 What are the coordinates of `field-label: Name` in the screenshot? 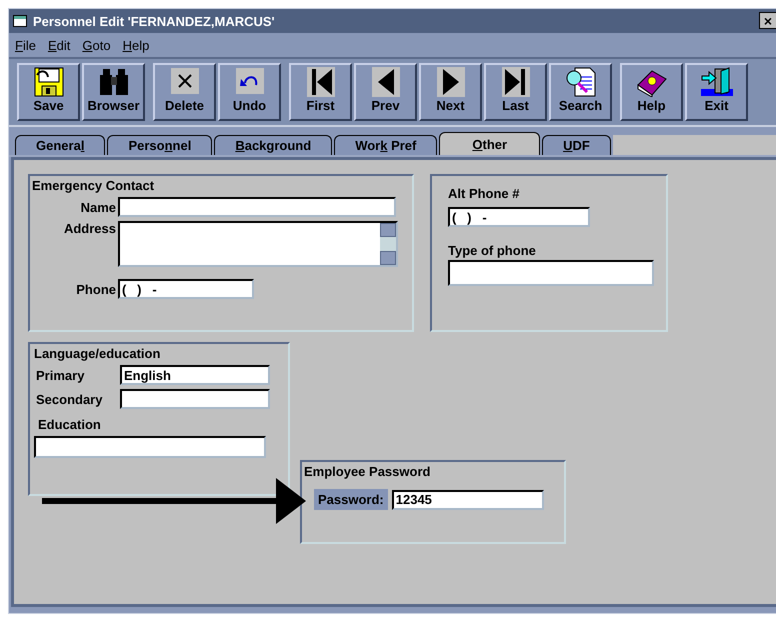 It's located at (98, 207).